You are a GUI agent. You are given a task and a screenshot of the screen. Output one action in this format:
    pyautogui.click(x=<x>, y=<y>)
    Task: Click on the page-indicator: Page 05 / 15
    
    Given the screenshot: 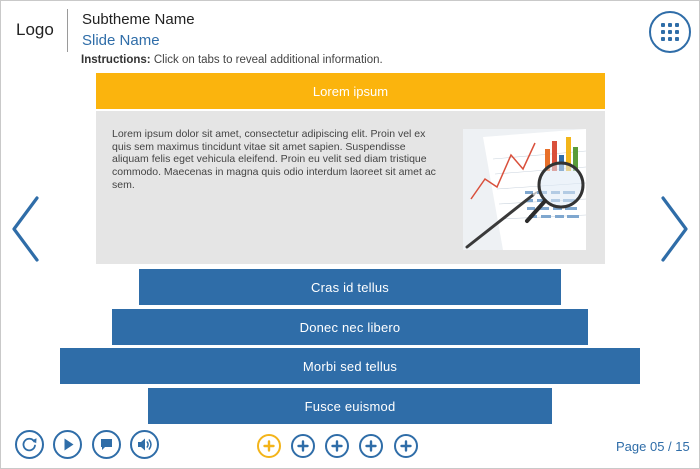 What is the action you would take?
    pyautogui.click(x=653, y=446)
    